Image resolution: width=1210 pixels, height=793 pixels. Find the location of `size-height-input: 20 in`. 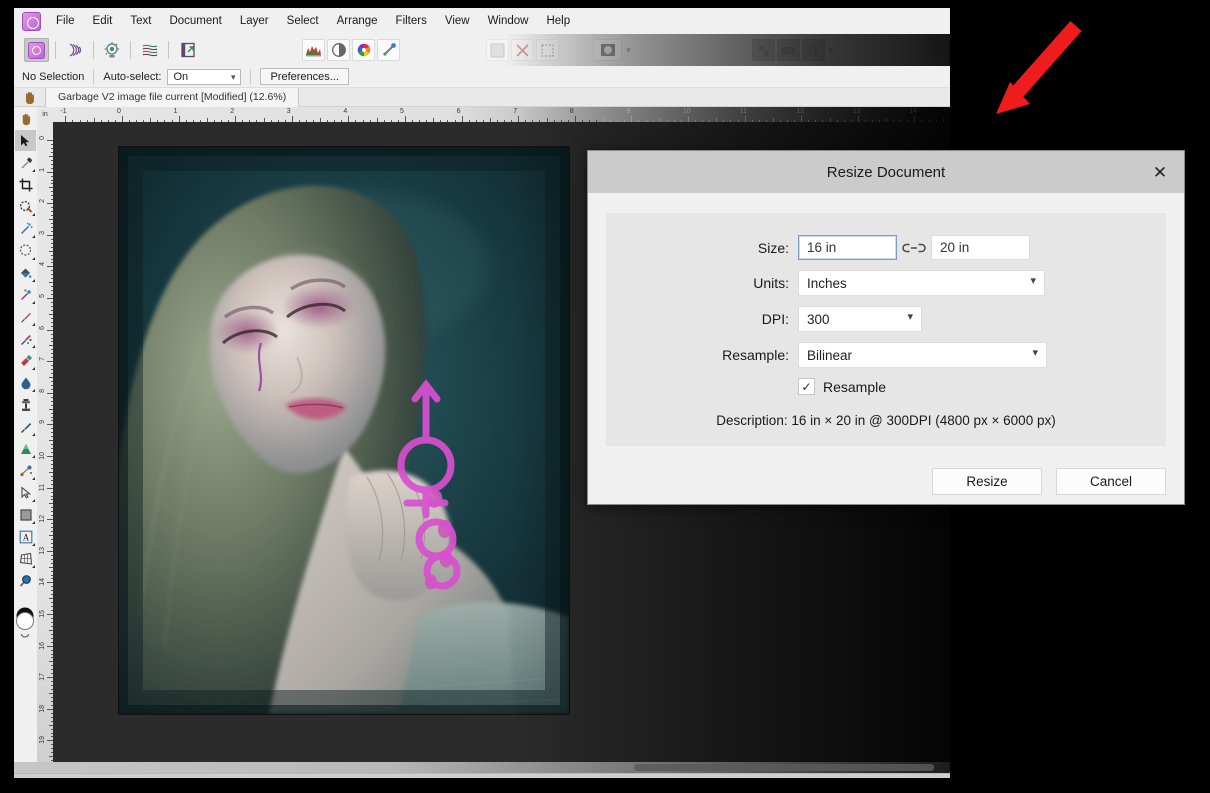

size-height-input: 20 in is located at coordinates (980, 247).